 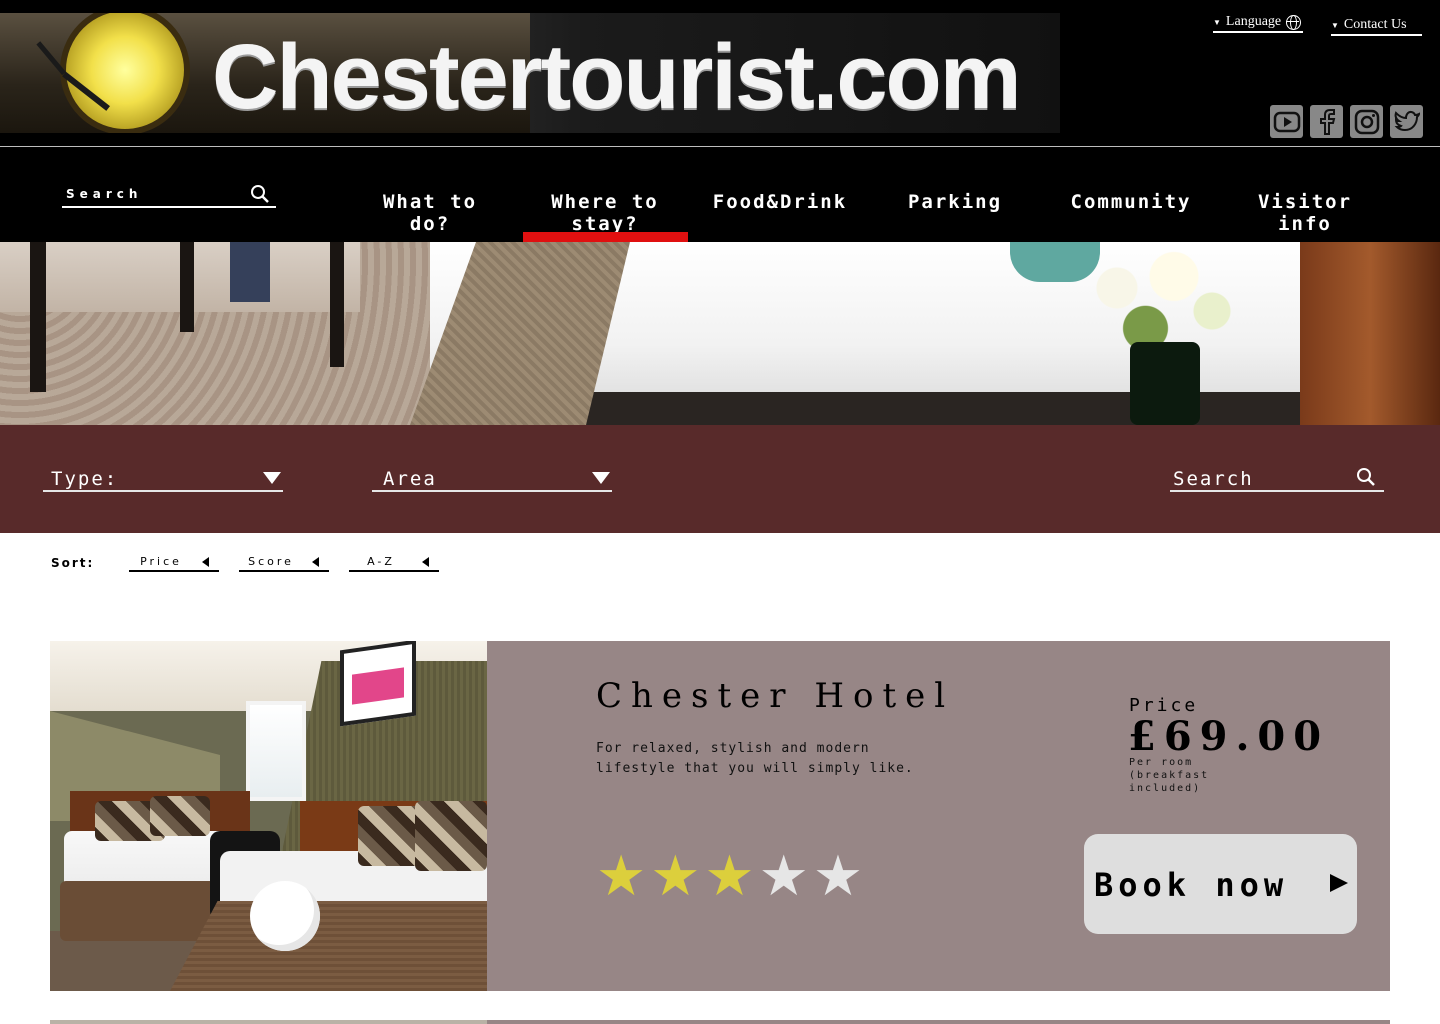 I want to click on sort-score-button: Score, so click(x=284, y=562).